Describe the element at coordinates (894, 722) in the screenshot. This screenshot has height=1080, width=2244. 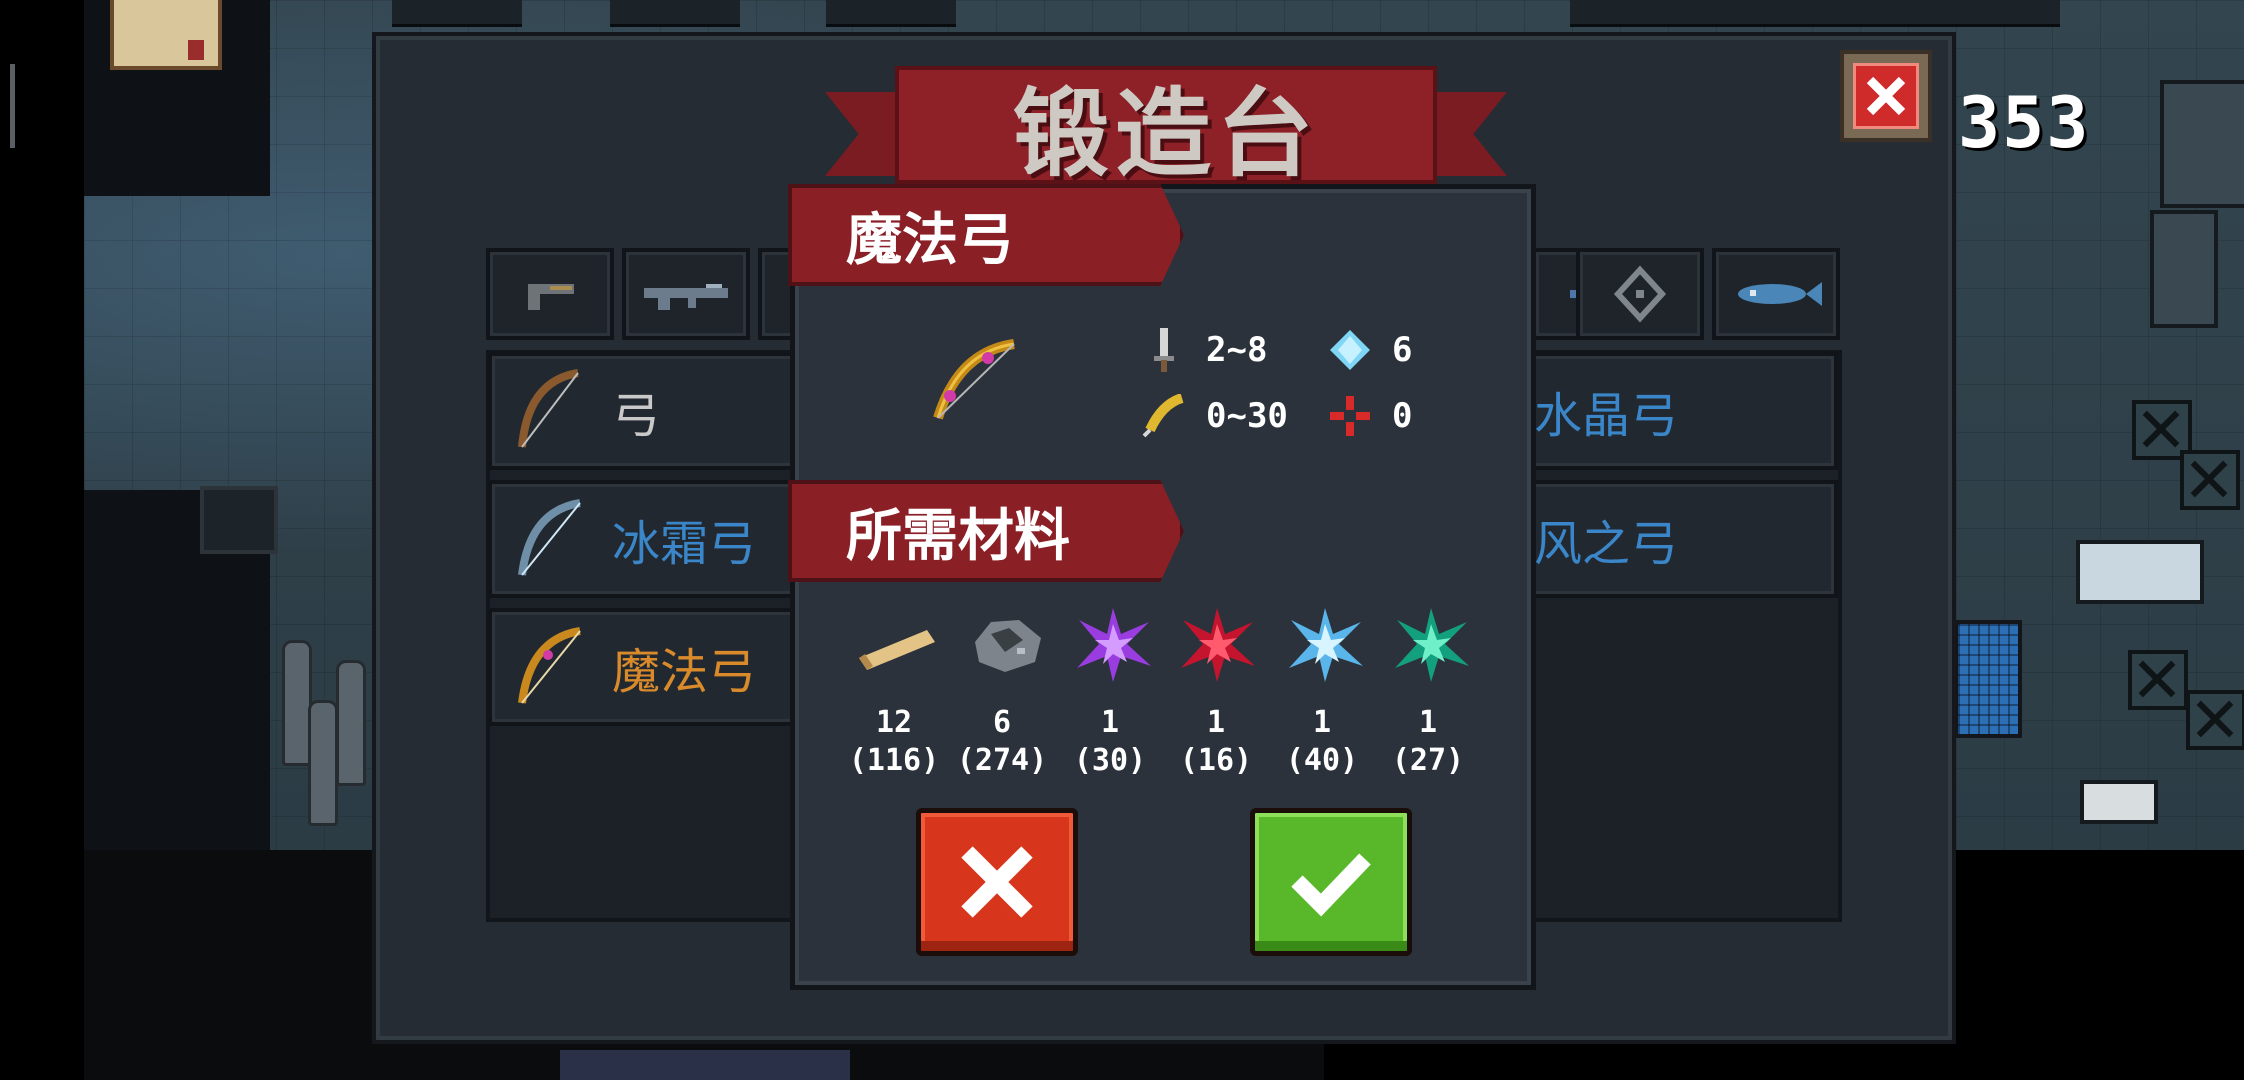
I see `required-amount: 12` at that location.